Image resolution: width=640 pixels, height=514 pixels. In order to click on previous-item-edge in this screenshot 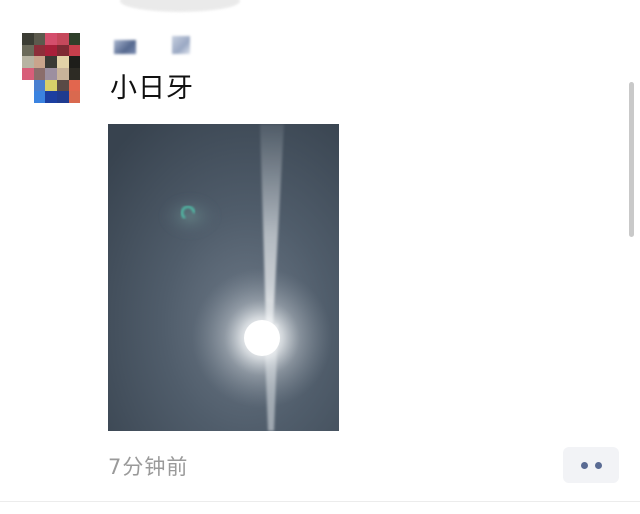, I will do `click(180, 6)`.